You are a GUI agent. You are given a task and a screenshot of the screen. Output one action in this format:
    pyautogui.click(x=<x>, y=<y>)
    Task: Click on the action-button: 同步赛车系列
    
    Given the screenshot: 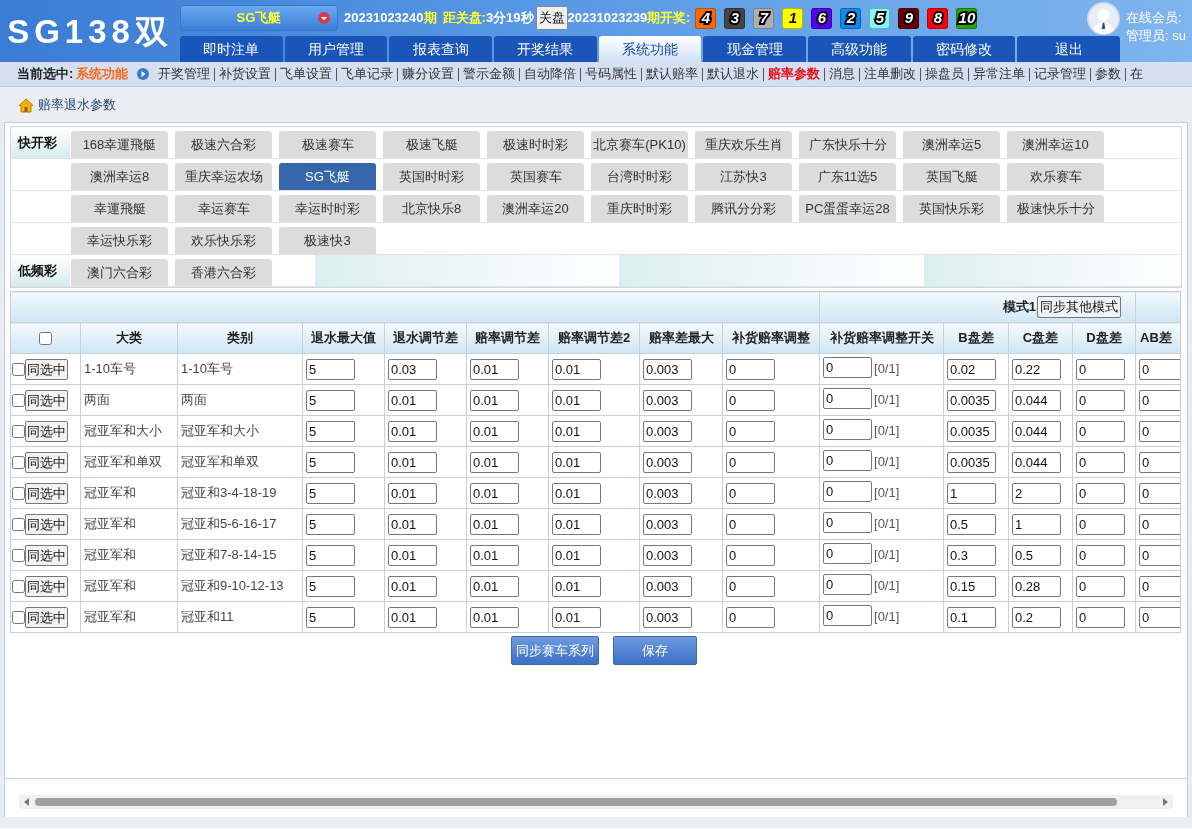 What is the action you would take?
    pyautogui.click(x=555, y=650)
    